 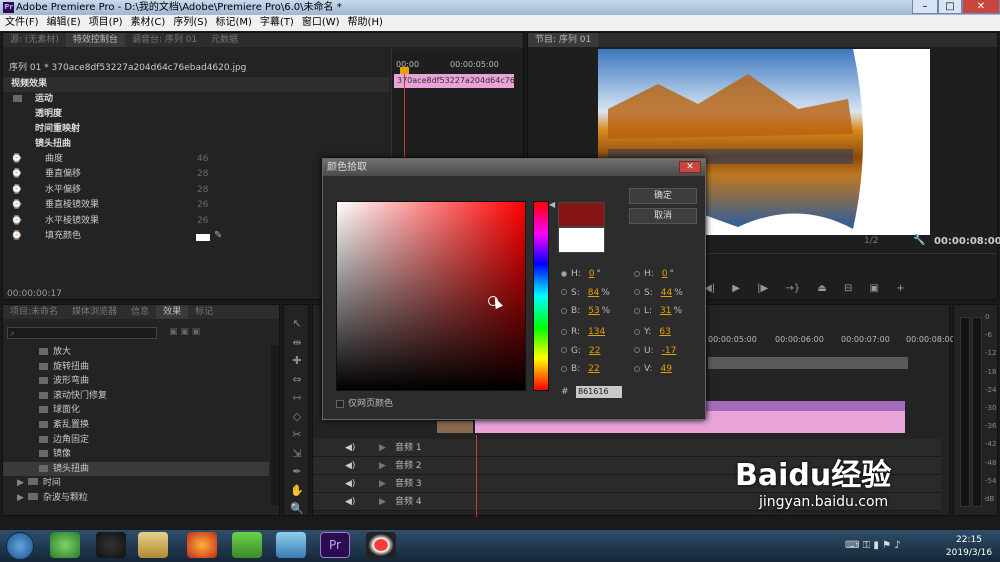 What do you see at coordinates (340, 403) in the screenshot?
I see `checkbox-icon` at bounding box center [340, 403].